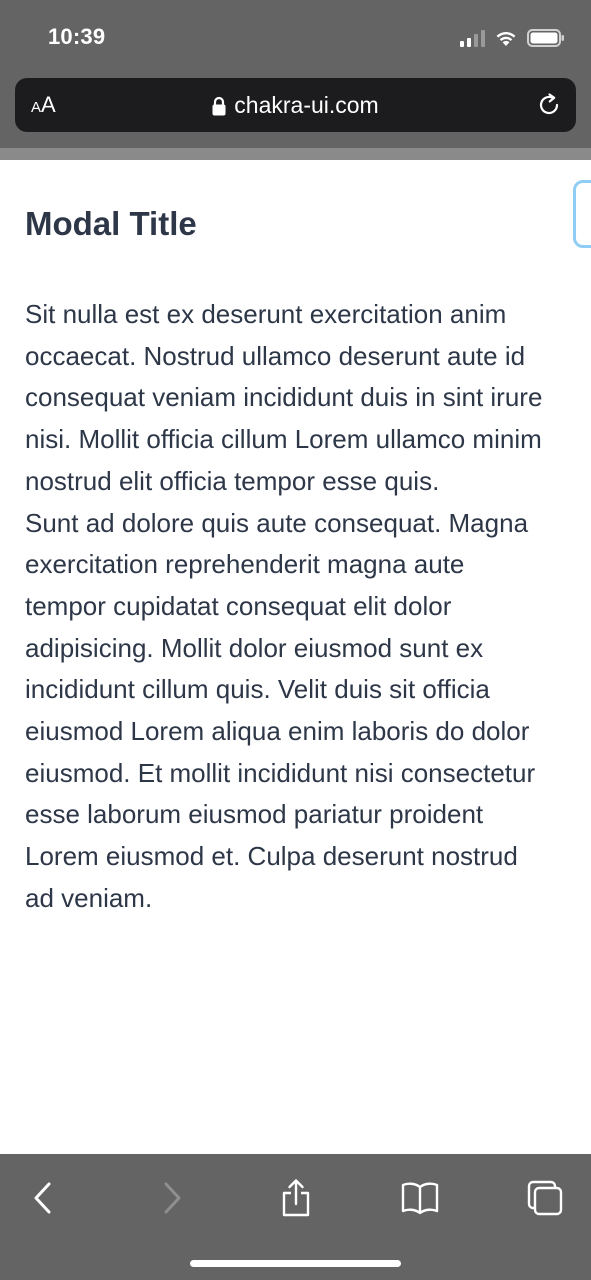 The height and width of the screenshot is (1280, 591). I want to click on modal-body-line: ad veniam., so click(89, 897).